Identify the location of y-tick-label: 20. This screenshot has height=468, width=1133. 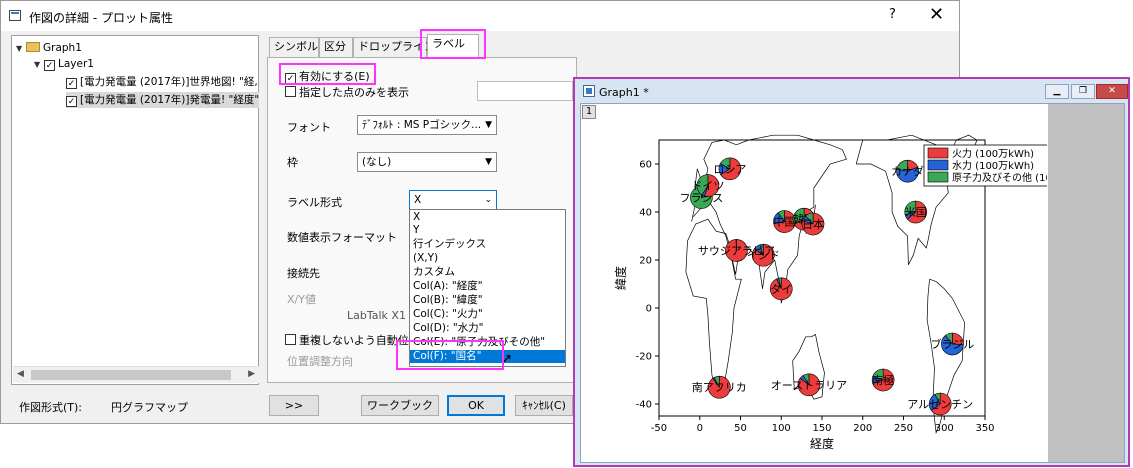
(645, 261).